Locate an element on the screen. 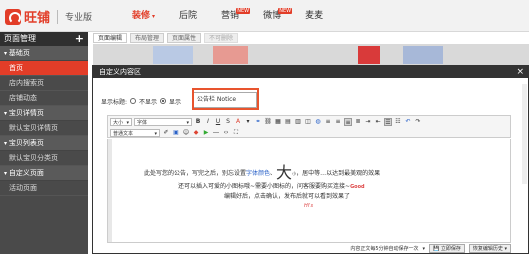 The width and height of the screenshot is (529, 254). nav-item-maimai: 麦麦 is located at coordinates (314, 16).